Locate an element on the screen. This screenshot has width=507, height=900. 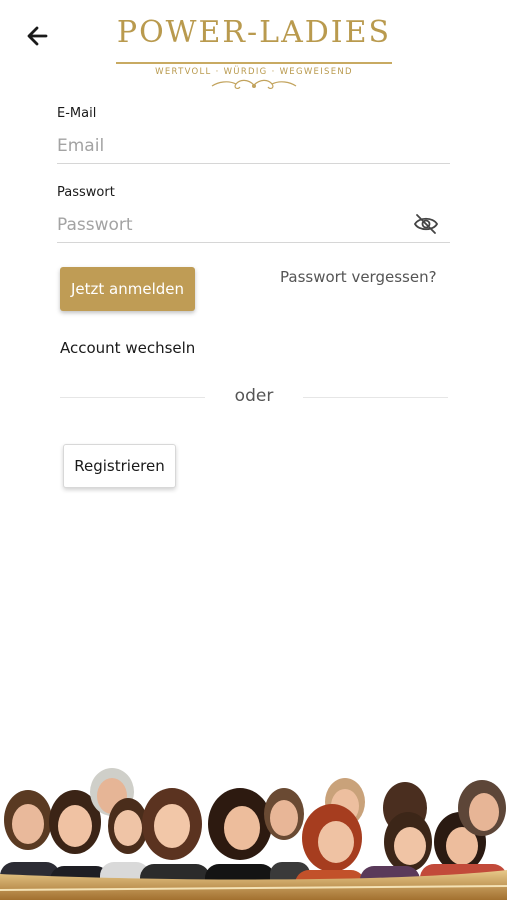
back-button is located at coordinates (38, 36).